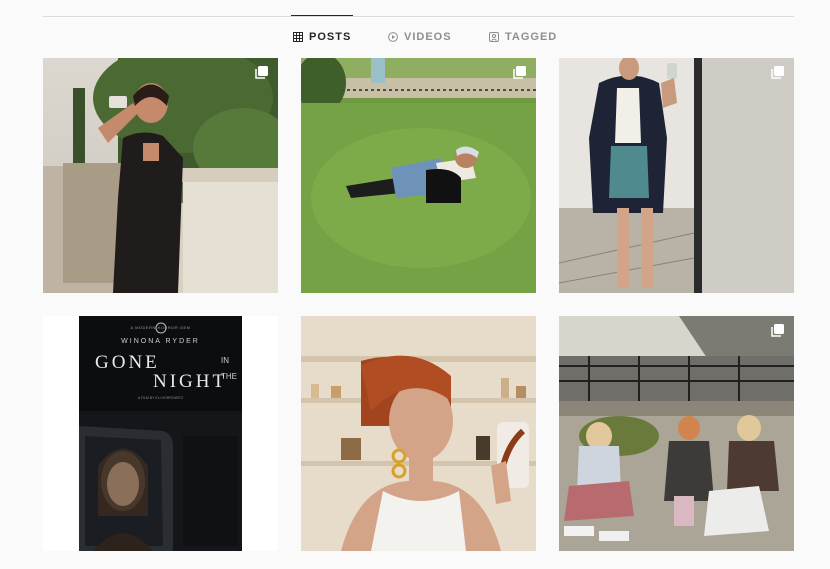 The height and width of the screenshot is (569, 830). Describe the element at coordinates (393, 37) in the screenshot. I see `play-icon` at that location.